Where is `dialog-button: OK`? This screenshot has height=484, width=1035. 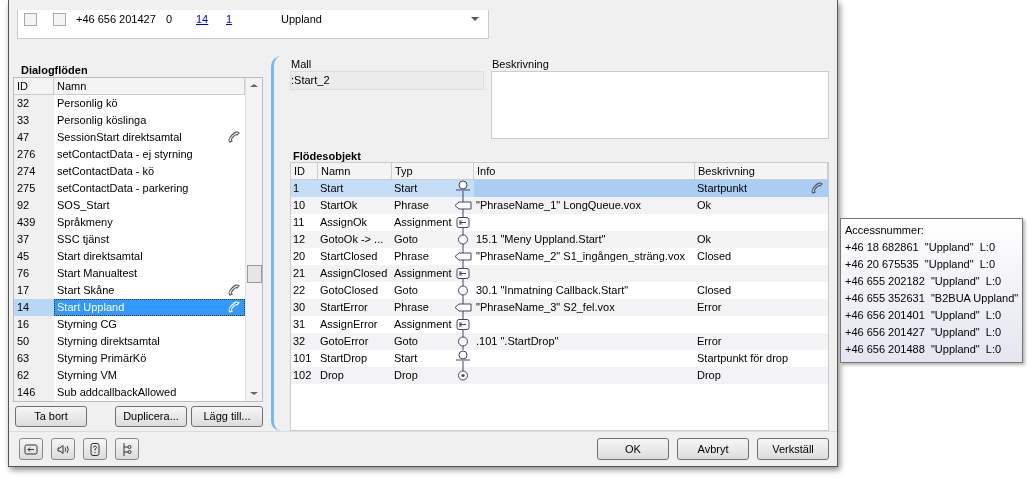
dialog-button: OK is located at coordinates (633, 449).